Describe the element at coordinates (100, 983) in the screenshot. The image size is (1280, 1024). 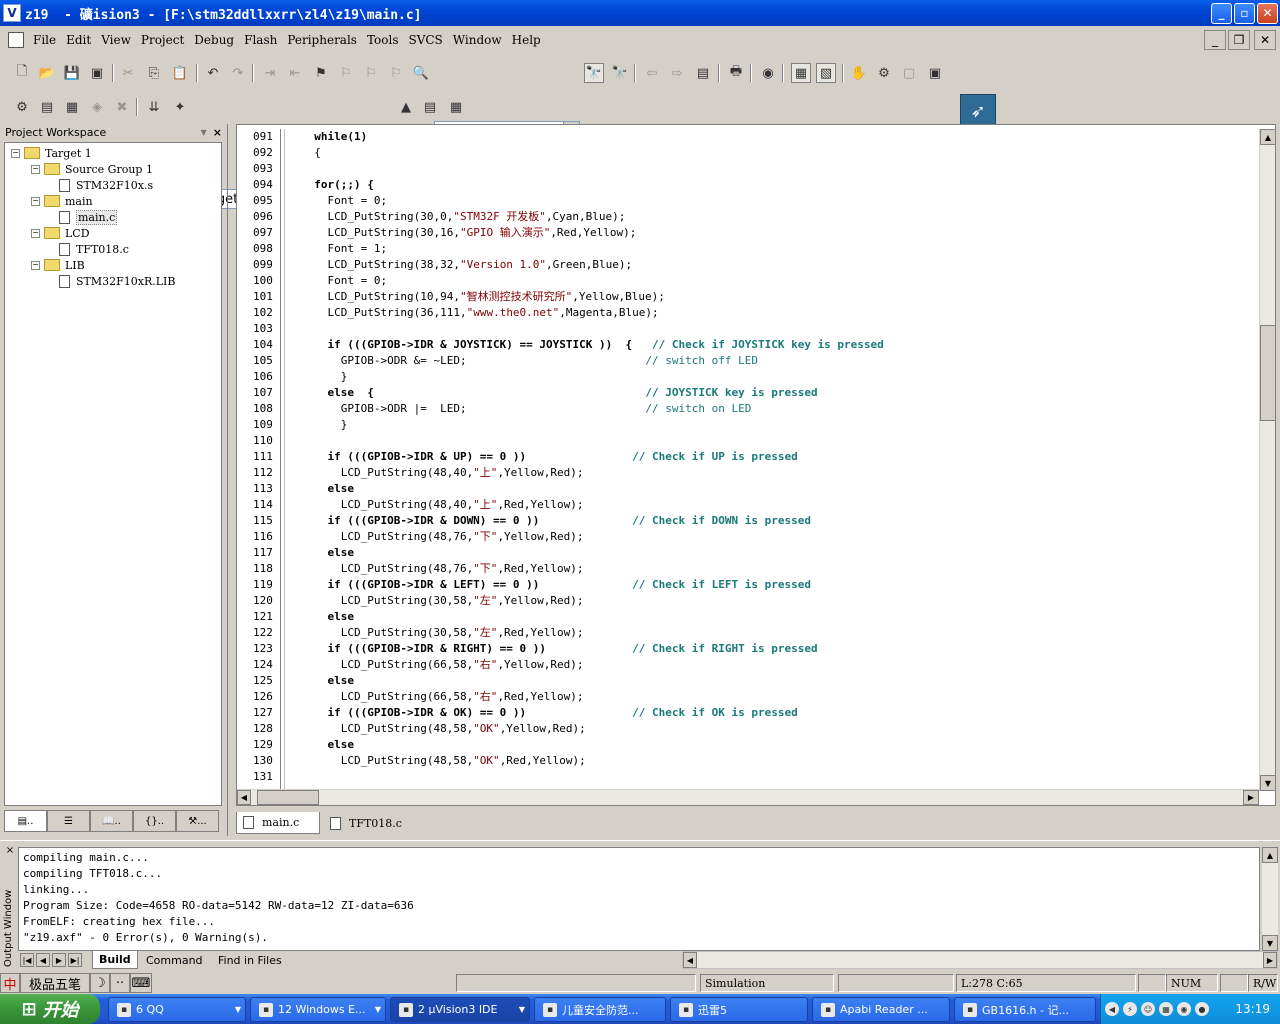
I see `moon-icon: ☽` at that location.